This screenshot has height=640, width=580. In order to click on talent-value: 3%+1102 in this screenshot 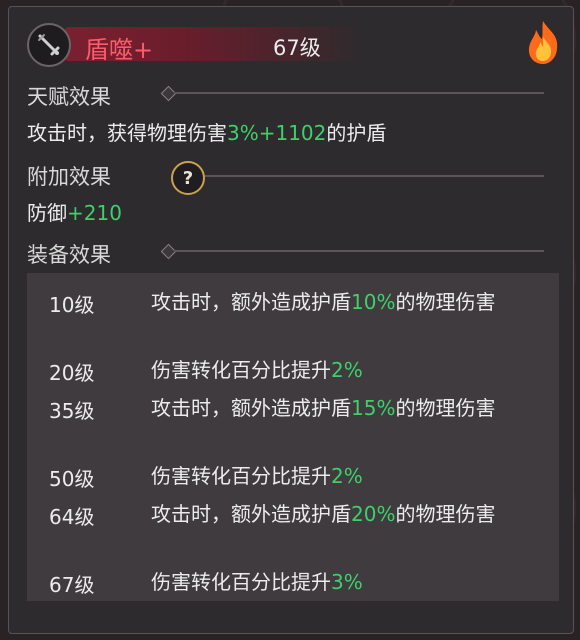, I will do `click(277, 133)`.